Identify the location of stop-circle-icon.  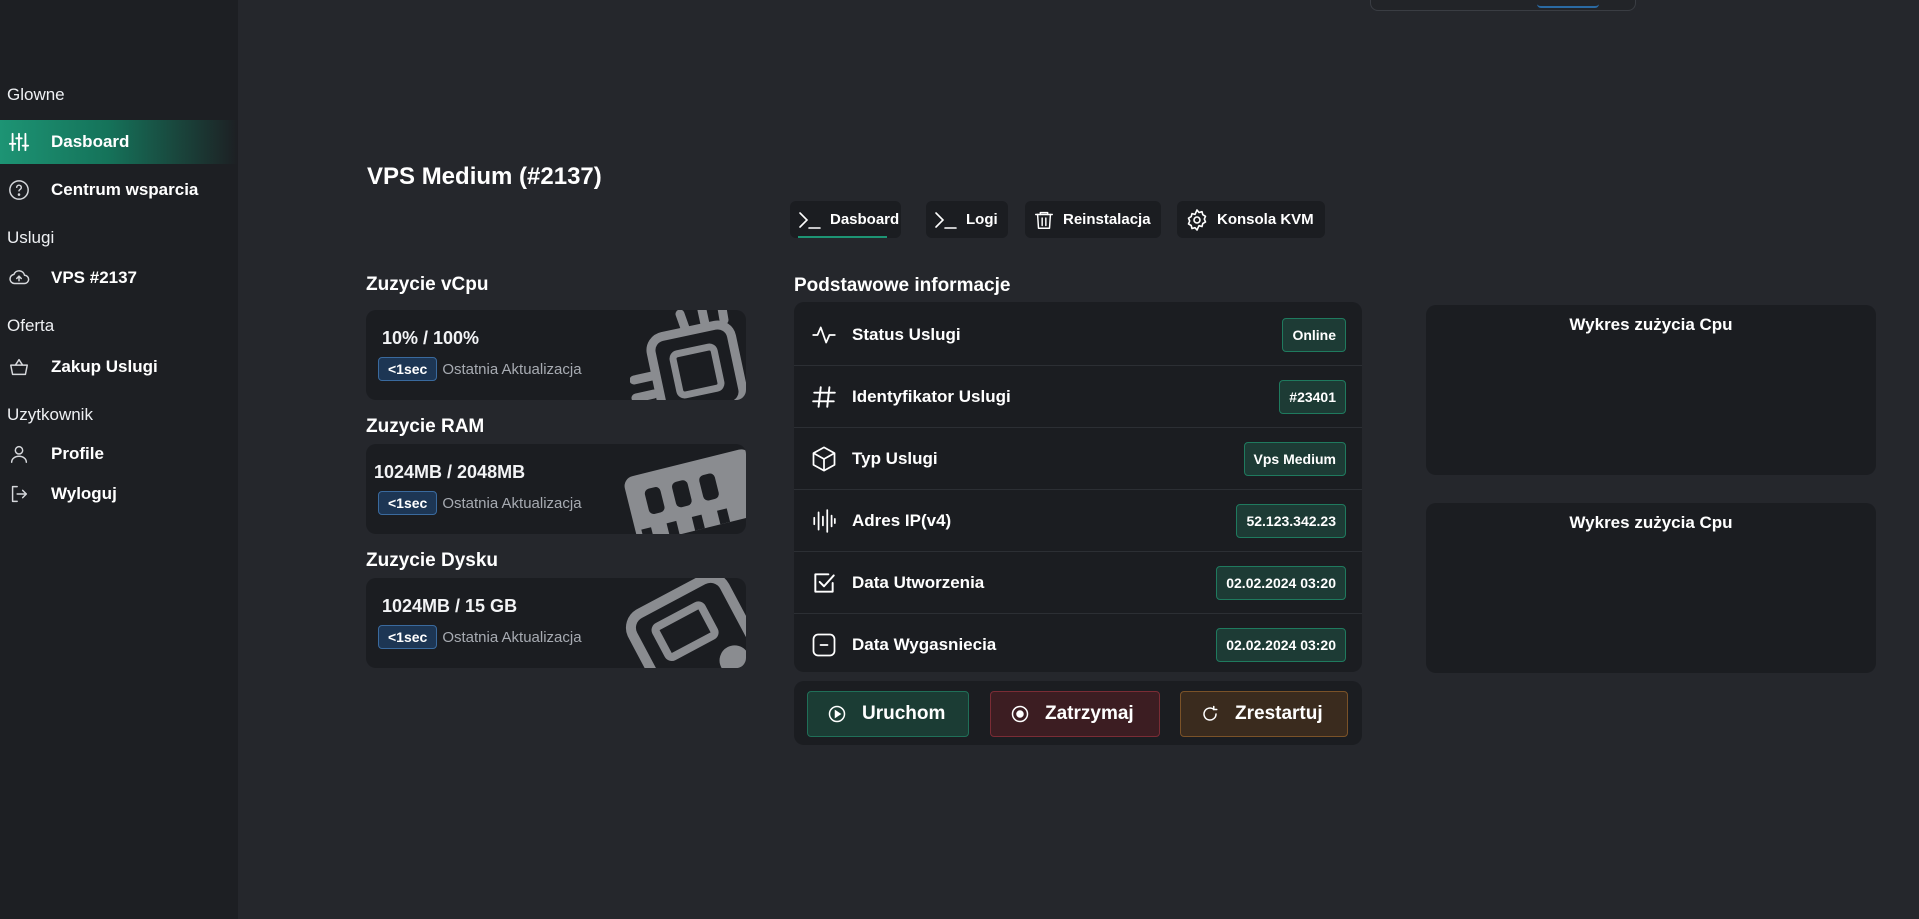
(1020, 714).